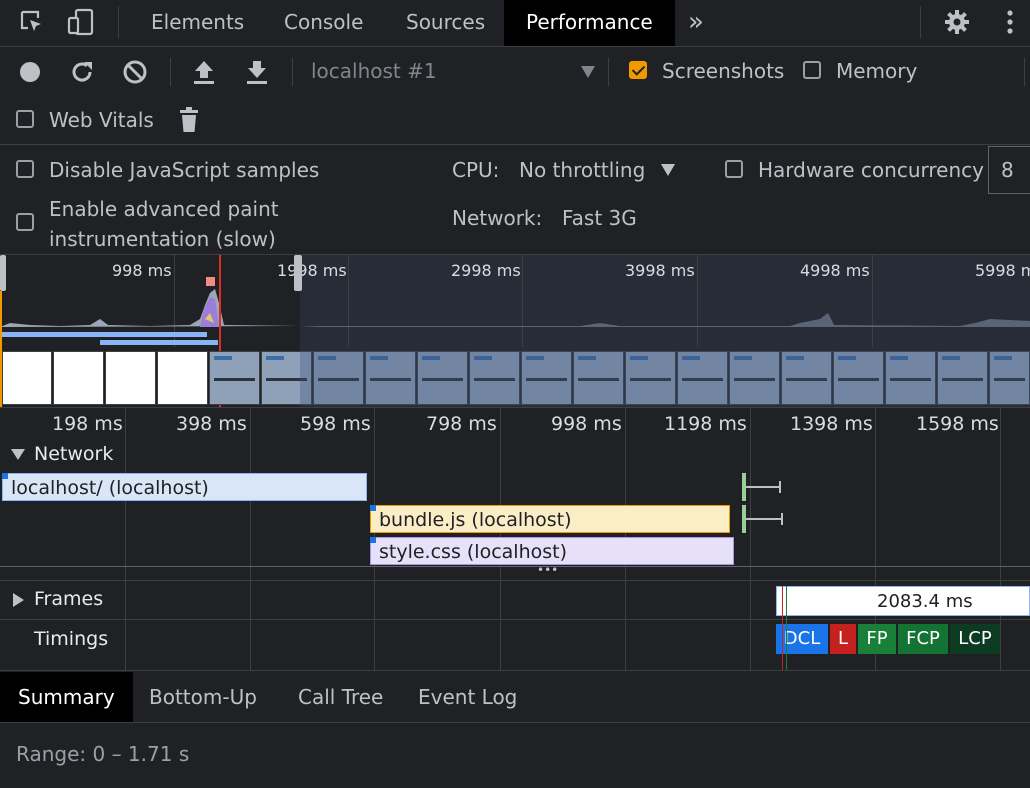 The image size is (1030, 788). Describe the element at coordinates (210, 281) in the screenshot. I see `overview-red-marker` at that location.